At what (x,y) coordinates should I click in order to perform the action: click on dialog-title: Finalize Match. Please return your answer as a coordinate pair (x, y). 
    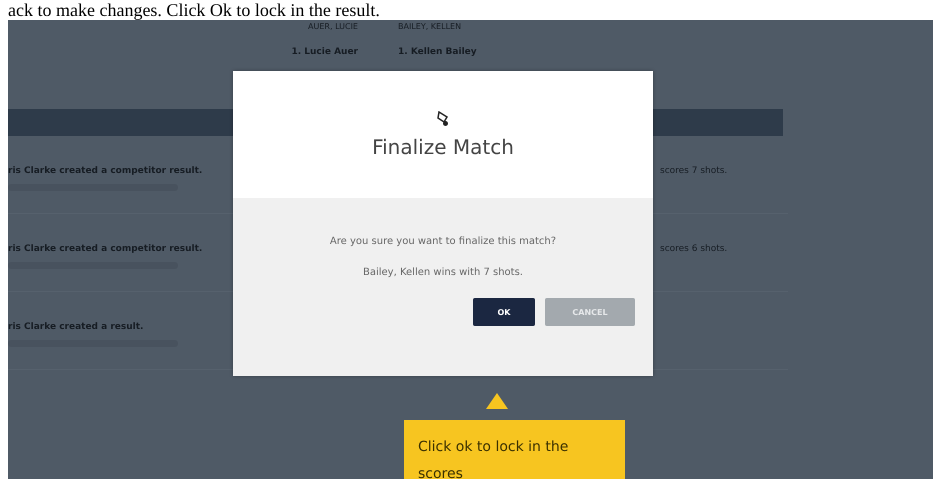
    Looking at the image, I should click on (443, 146).